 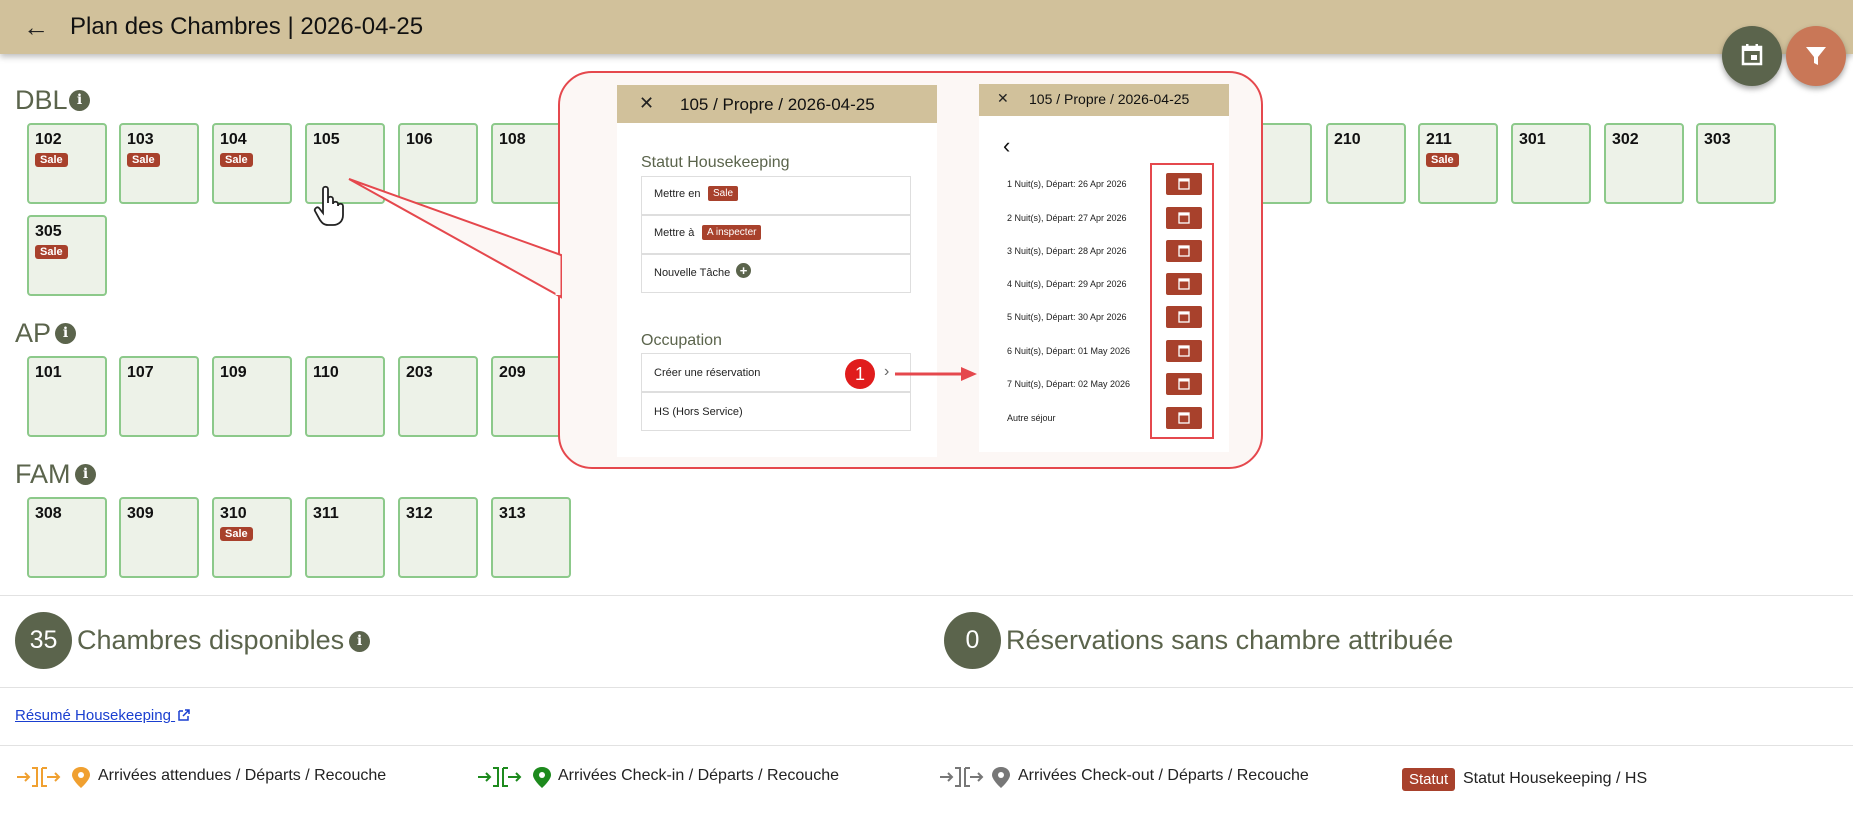 What do you see at coordinates (860, 374) in the screenshot?
I see `step-marker: 1` at bounding box center [860, 374].